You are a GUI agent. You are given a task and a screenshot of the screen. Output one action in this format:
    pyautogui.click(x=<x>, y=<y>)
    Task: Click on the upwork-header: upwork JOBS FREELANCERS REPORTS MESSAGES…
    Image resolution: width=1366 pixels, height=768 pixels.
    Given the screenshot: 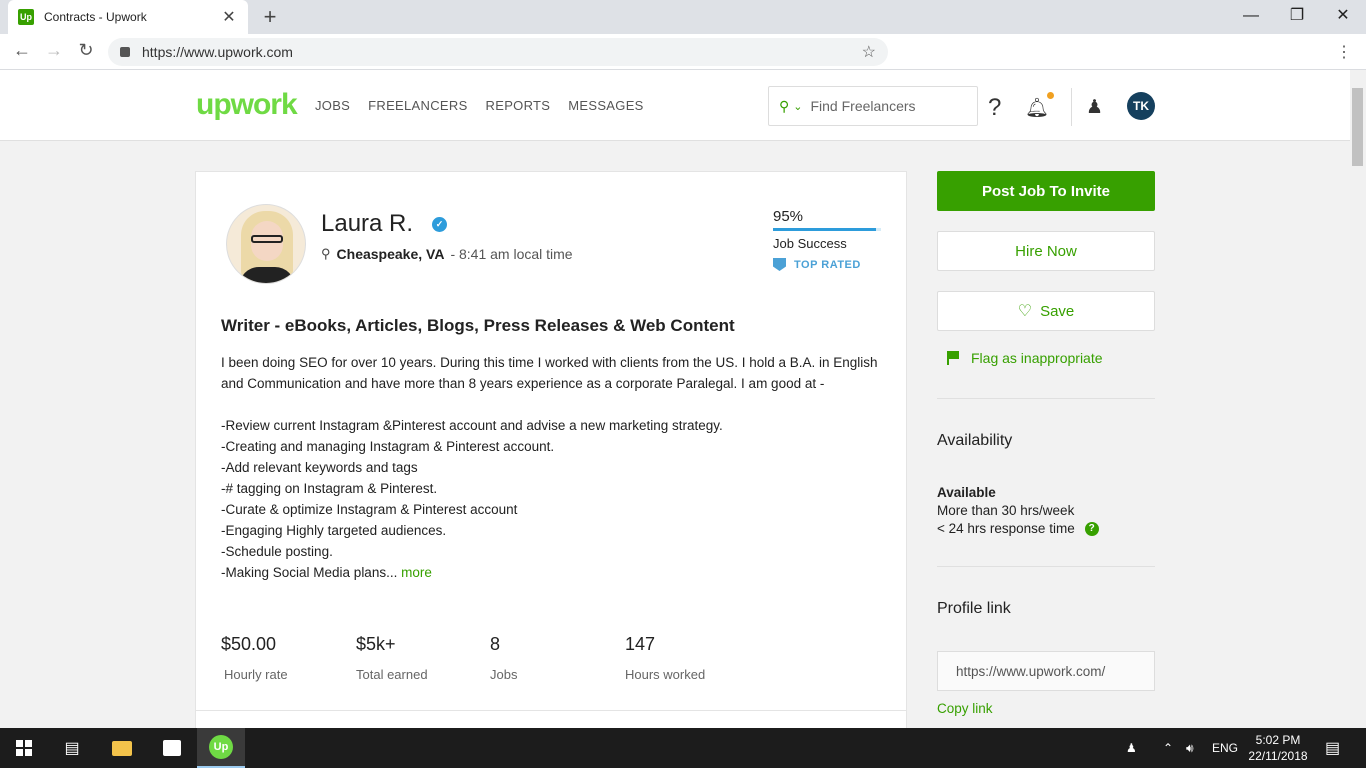 What is the action you would take?
    pyautogui.click(x=675, y=105)
    